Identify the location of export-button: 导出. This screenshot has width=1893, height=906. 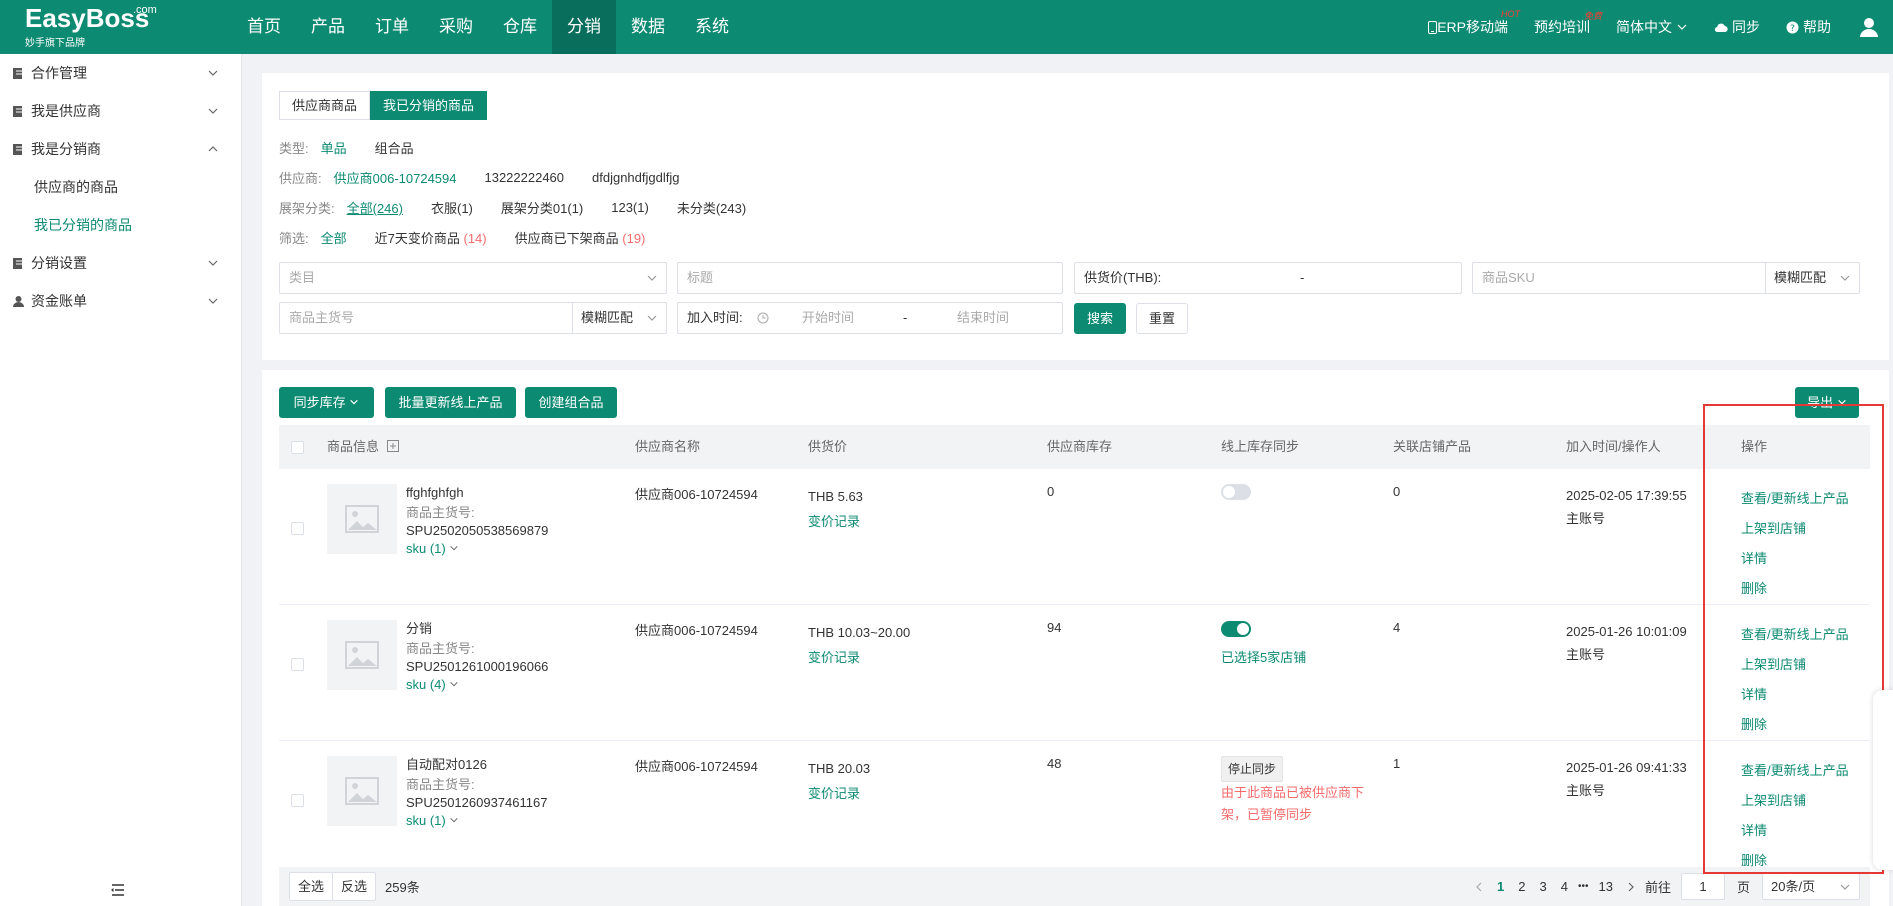
(1827, 402).